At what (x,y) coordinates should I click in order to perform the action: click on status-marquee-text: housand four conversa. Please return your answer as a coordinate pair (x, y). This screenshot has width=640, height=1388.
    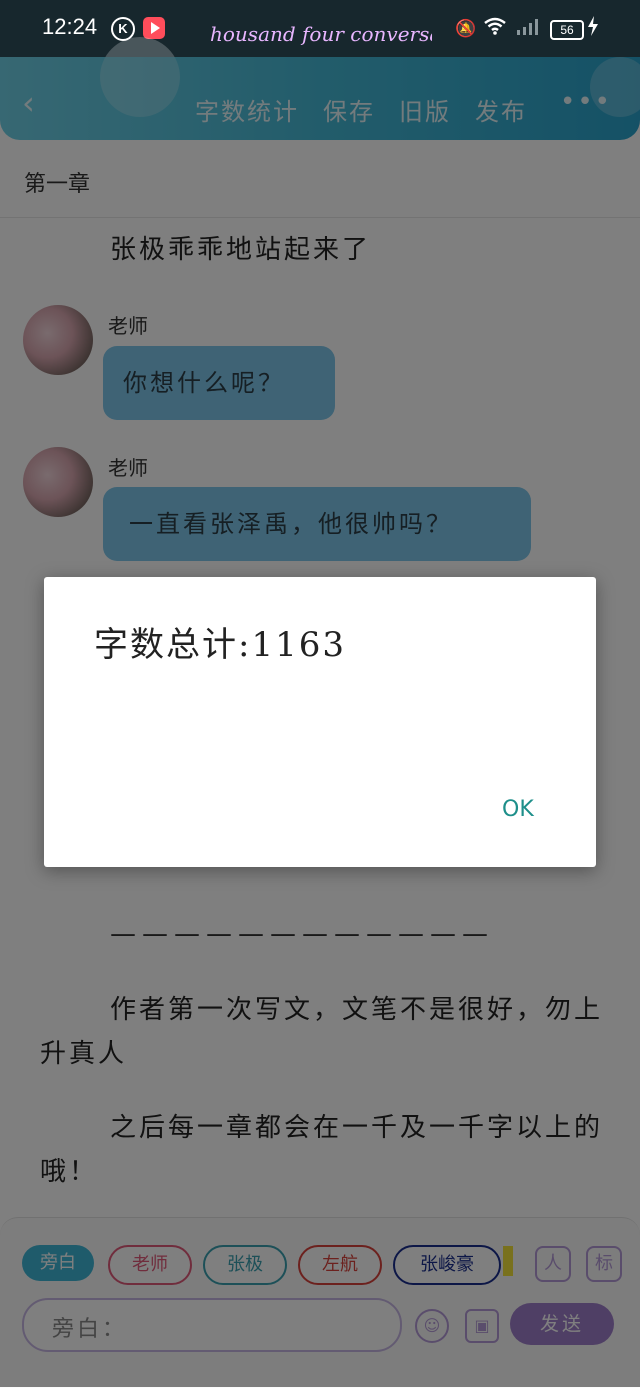
    Looking at the image, I should click on (321, 34).